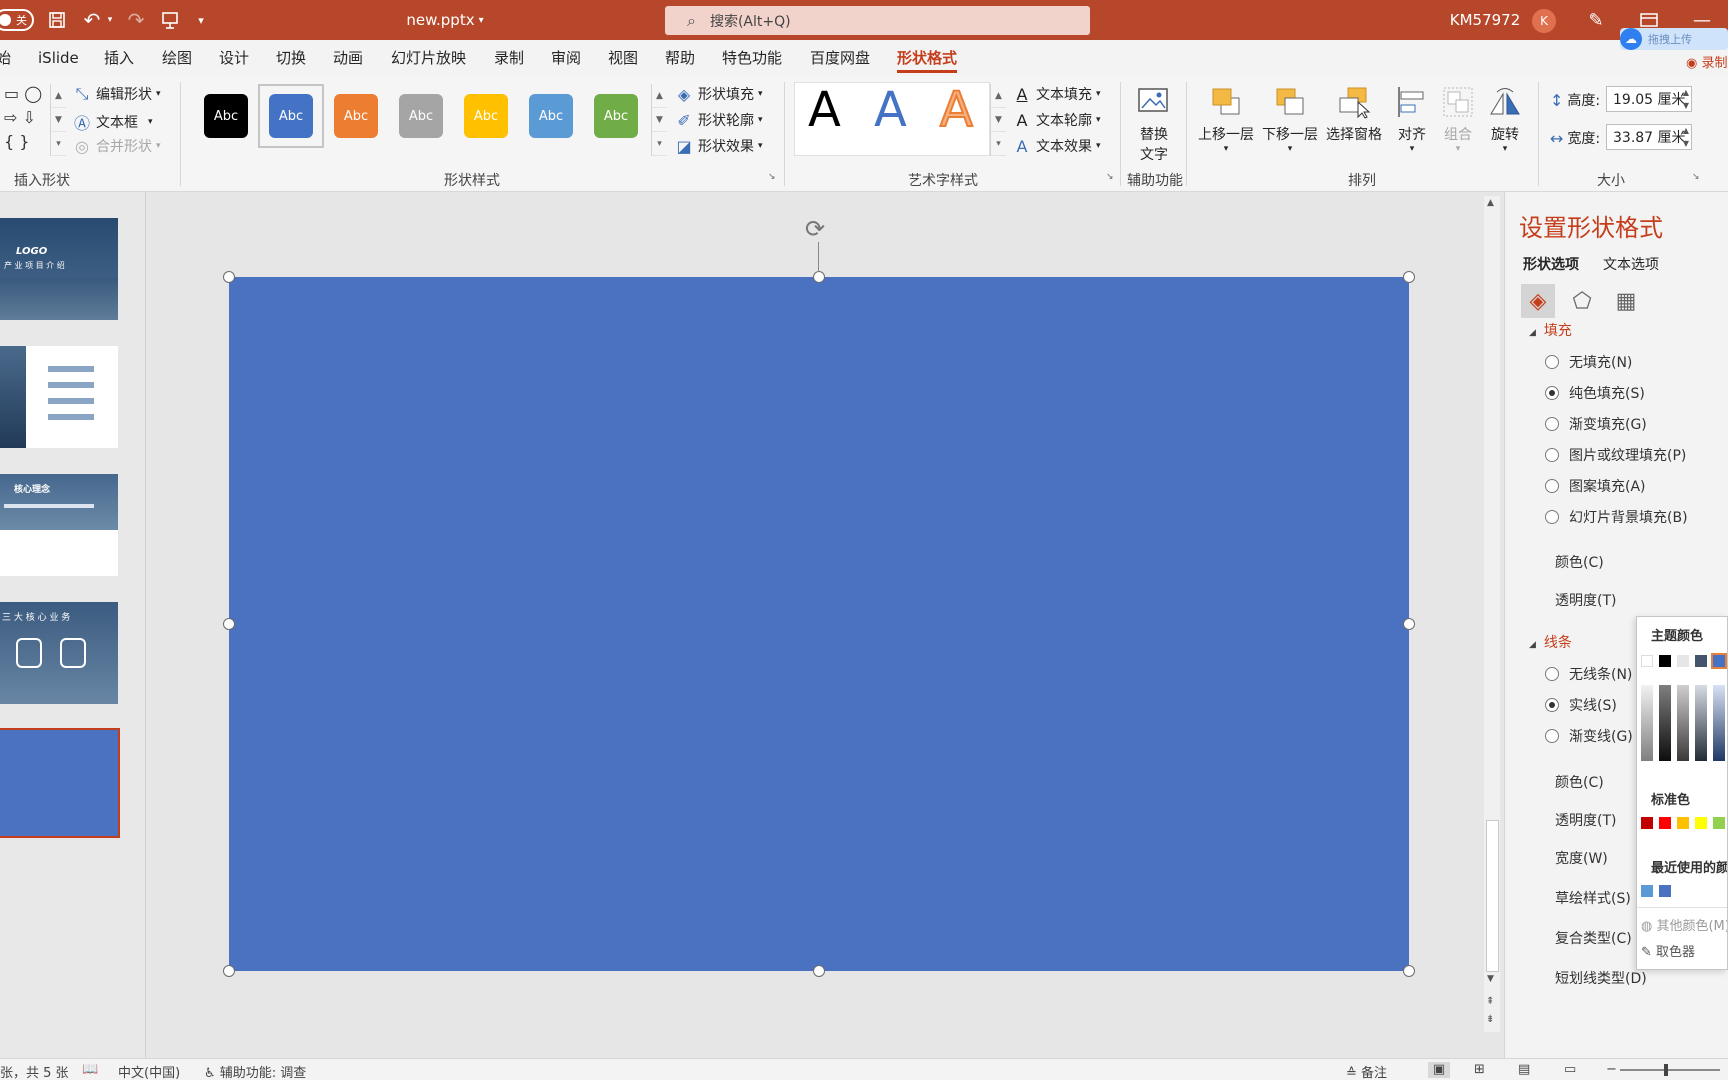  Describe the element at coordinates (428, 58) in the screenshot. I see `tab-slideshow: 幻灯片放映` at that location.